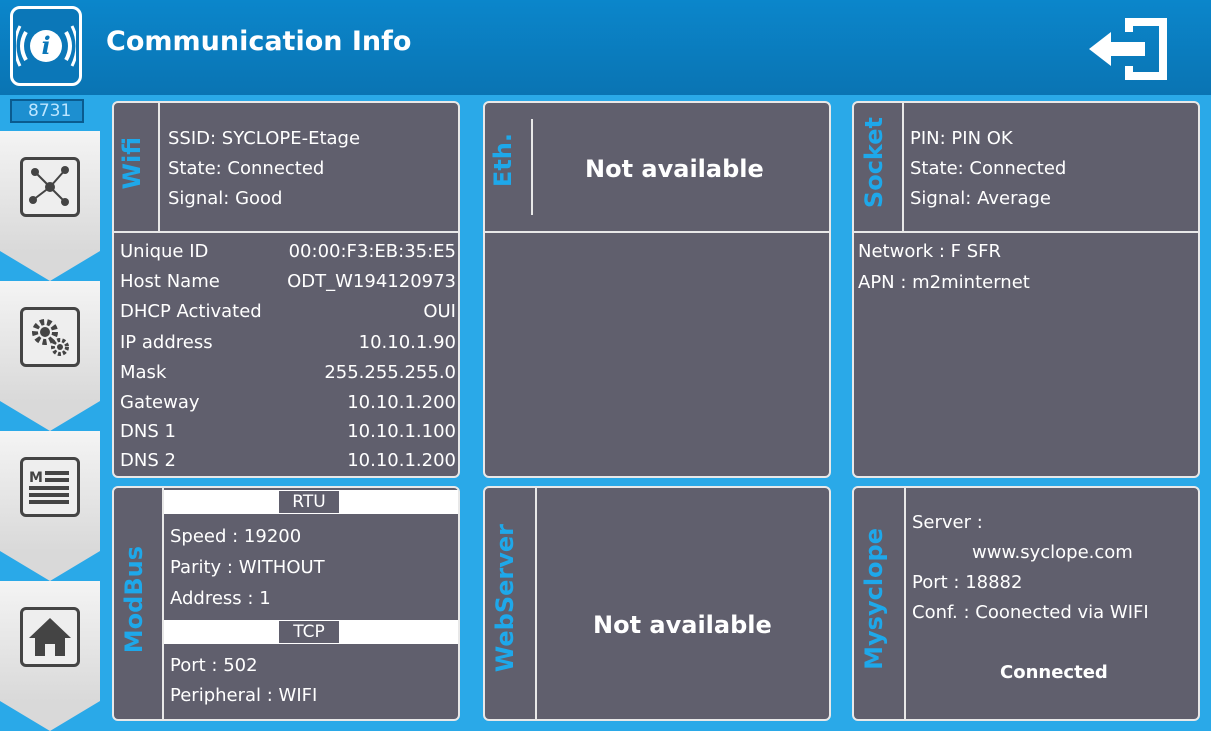  I want to click on mysyclope-label: Mysyclope, so click(874, 599).